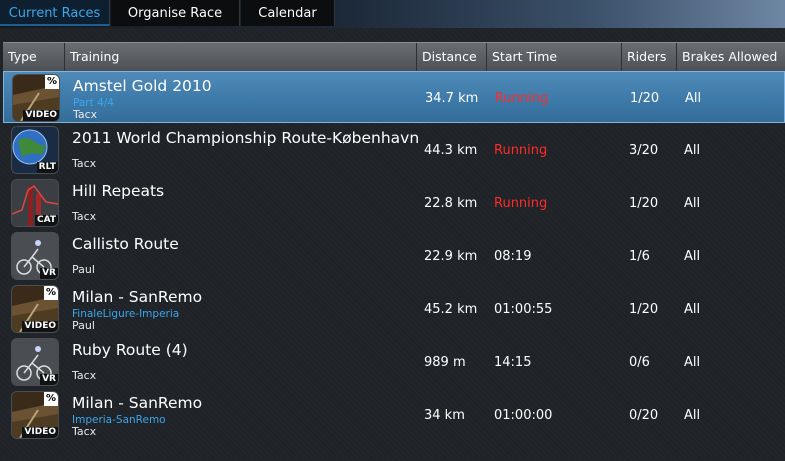 Image resolution: width=785 pixels, height=461 pixels. What do you see at coordinates (46, 220) in the screenshot?
I see `type-label: CAT` at bounding box center [46, 220].